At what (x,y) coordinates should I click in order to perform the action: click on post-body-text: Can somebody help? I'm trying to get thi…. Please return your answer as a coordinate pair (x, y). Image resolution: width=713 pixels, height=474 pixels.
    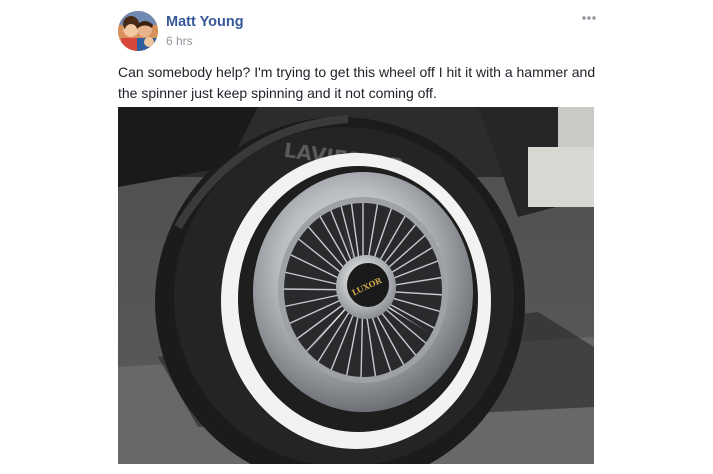
    Looking at the image, I should click on (357, 82).